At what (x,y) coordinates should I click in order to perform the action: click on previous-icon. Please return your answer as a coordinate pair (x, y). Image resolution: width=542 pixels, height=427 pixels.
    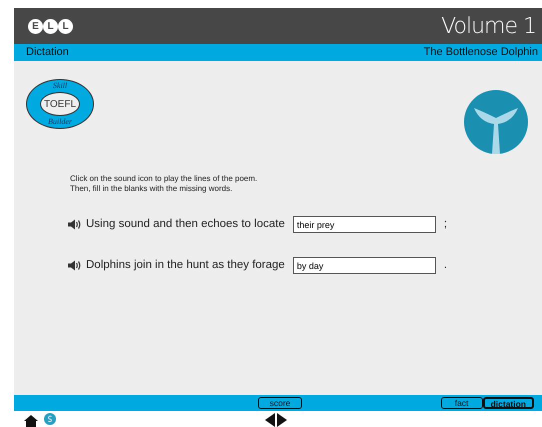
    Looking at the image, I should click on (270, 420).